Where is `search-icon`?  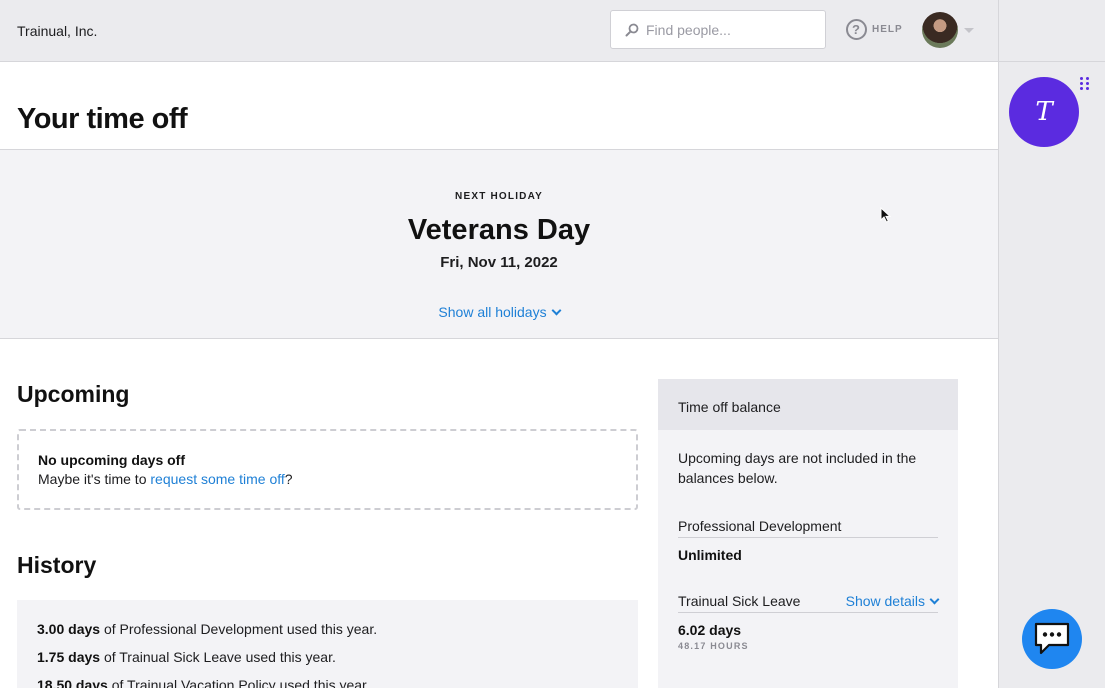 search-icon is located at coordinates (632, 29).